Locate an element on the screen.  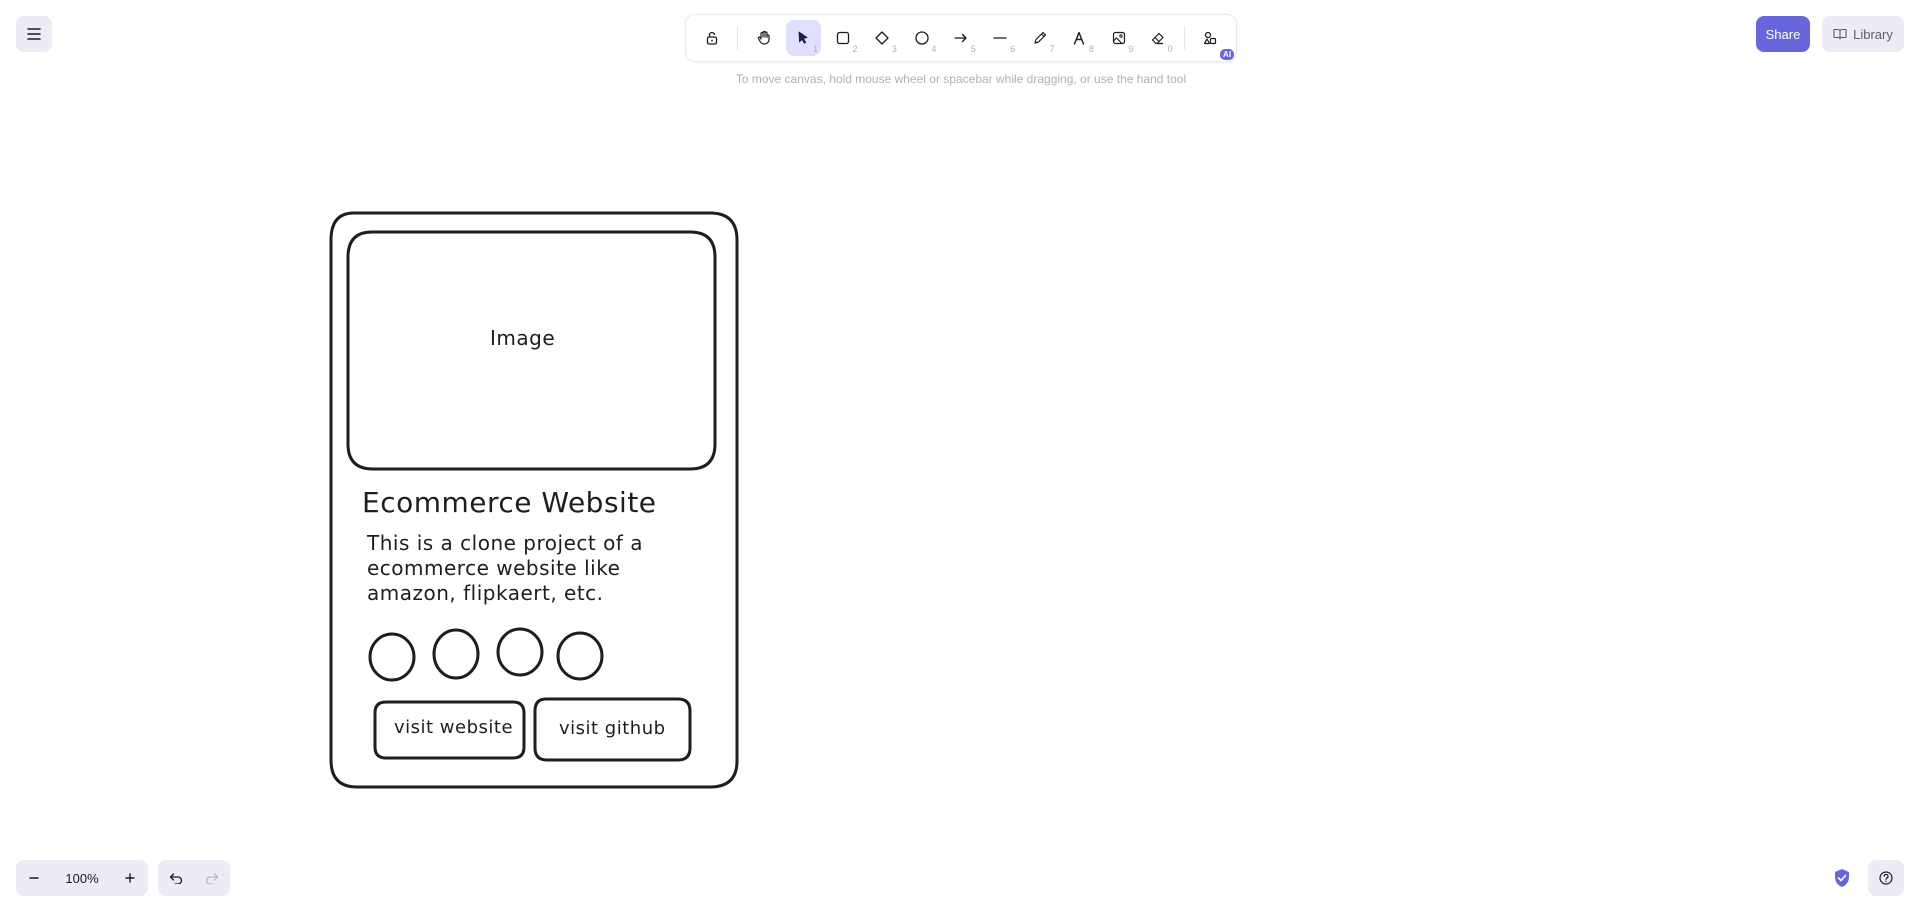
rectangle-icon is located at coordinates (842, 38).